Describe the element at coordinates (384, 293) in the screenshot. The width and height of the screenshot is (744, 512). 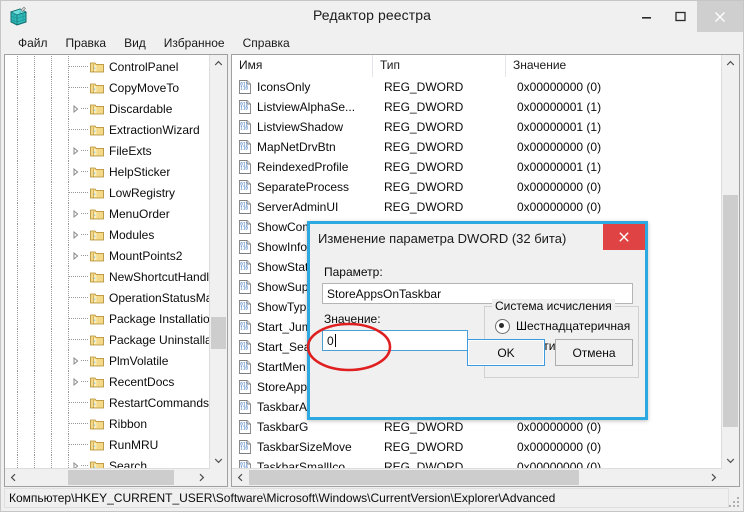
I see `param-name-value: StoreAppsOnTaskbar` at that location.